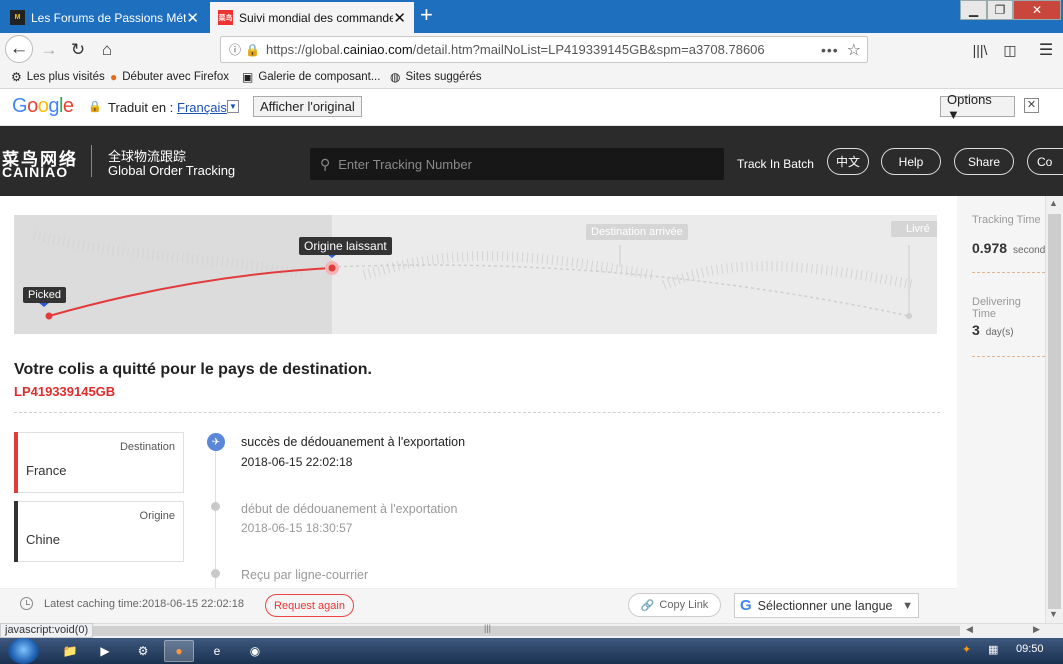  What do you see at coordinates (255, 651) in the screenshot?
I see `chrome-icon: ◉` at bounding box center [255, 651].